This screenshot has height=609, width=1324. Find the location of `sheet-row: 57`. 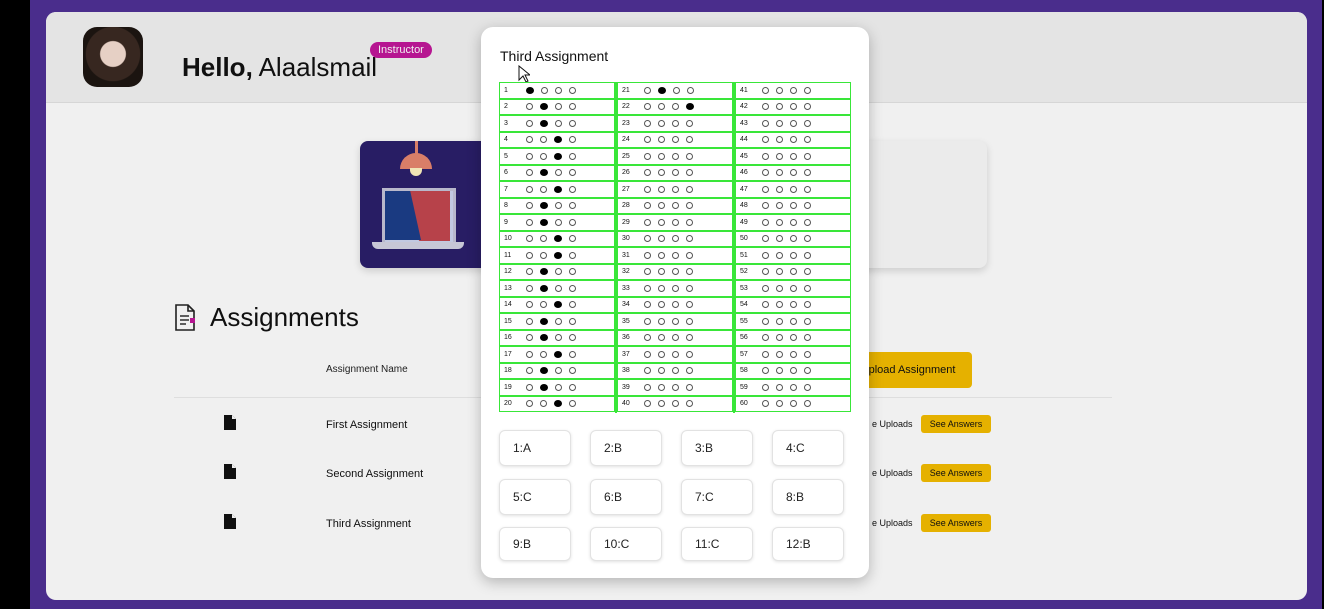

sheet-row: 57 is located at coordinates (793, 354).